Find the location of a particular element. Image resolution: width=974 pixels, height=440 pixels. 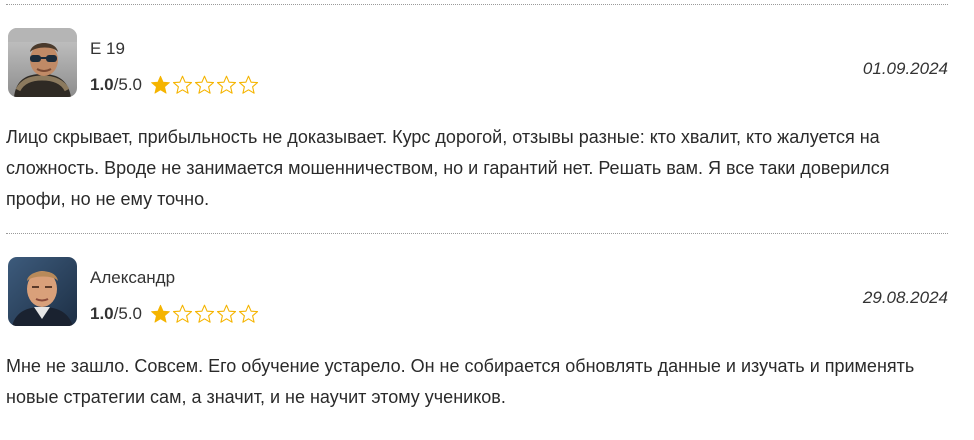

author-name: Александр is located at coordinates (133, 277).